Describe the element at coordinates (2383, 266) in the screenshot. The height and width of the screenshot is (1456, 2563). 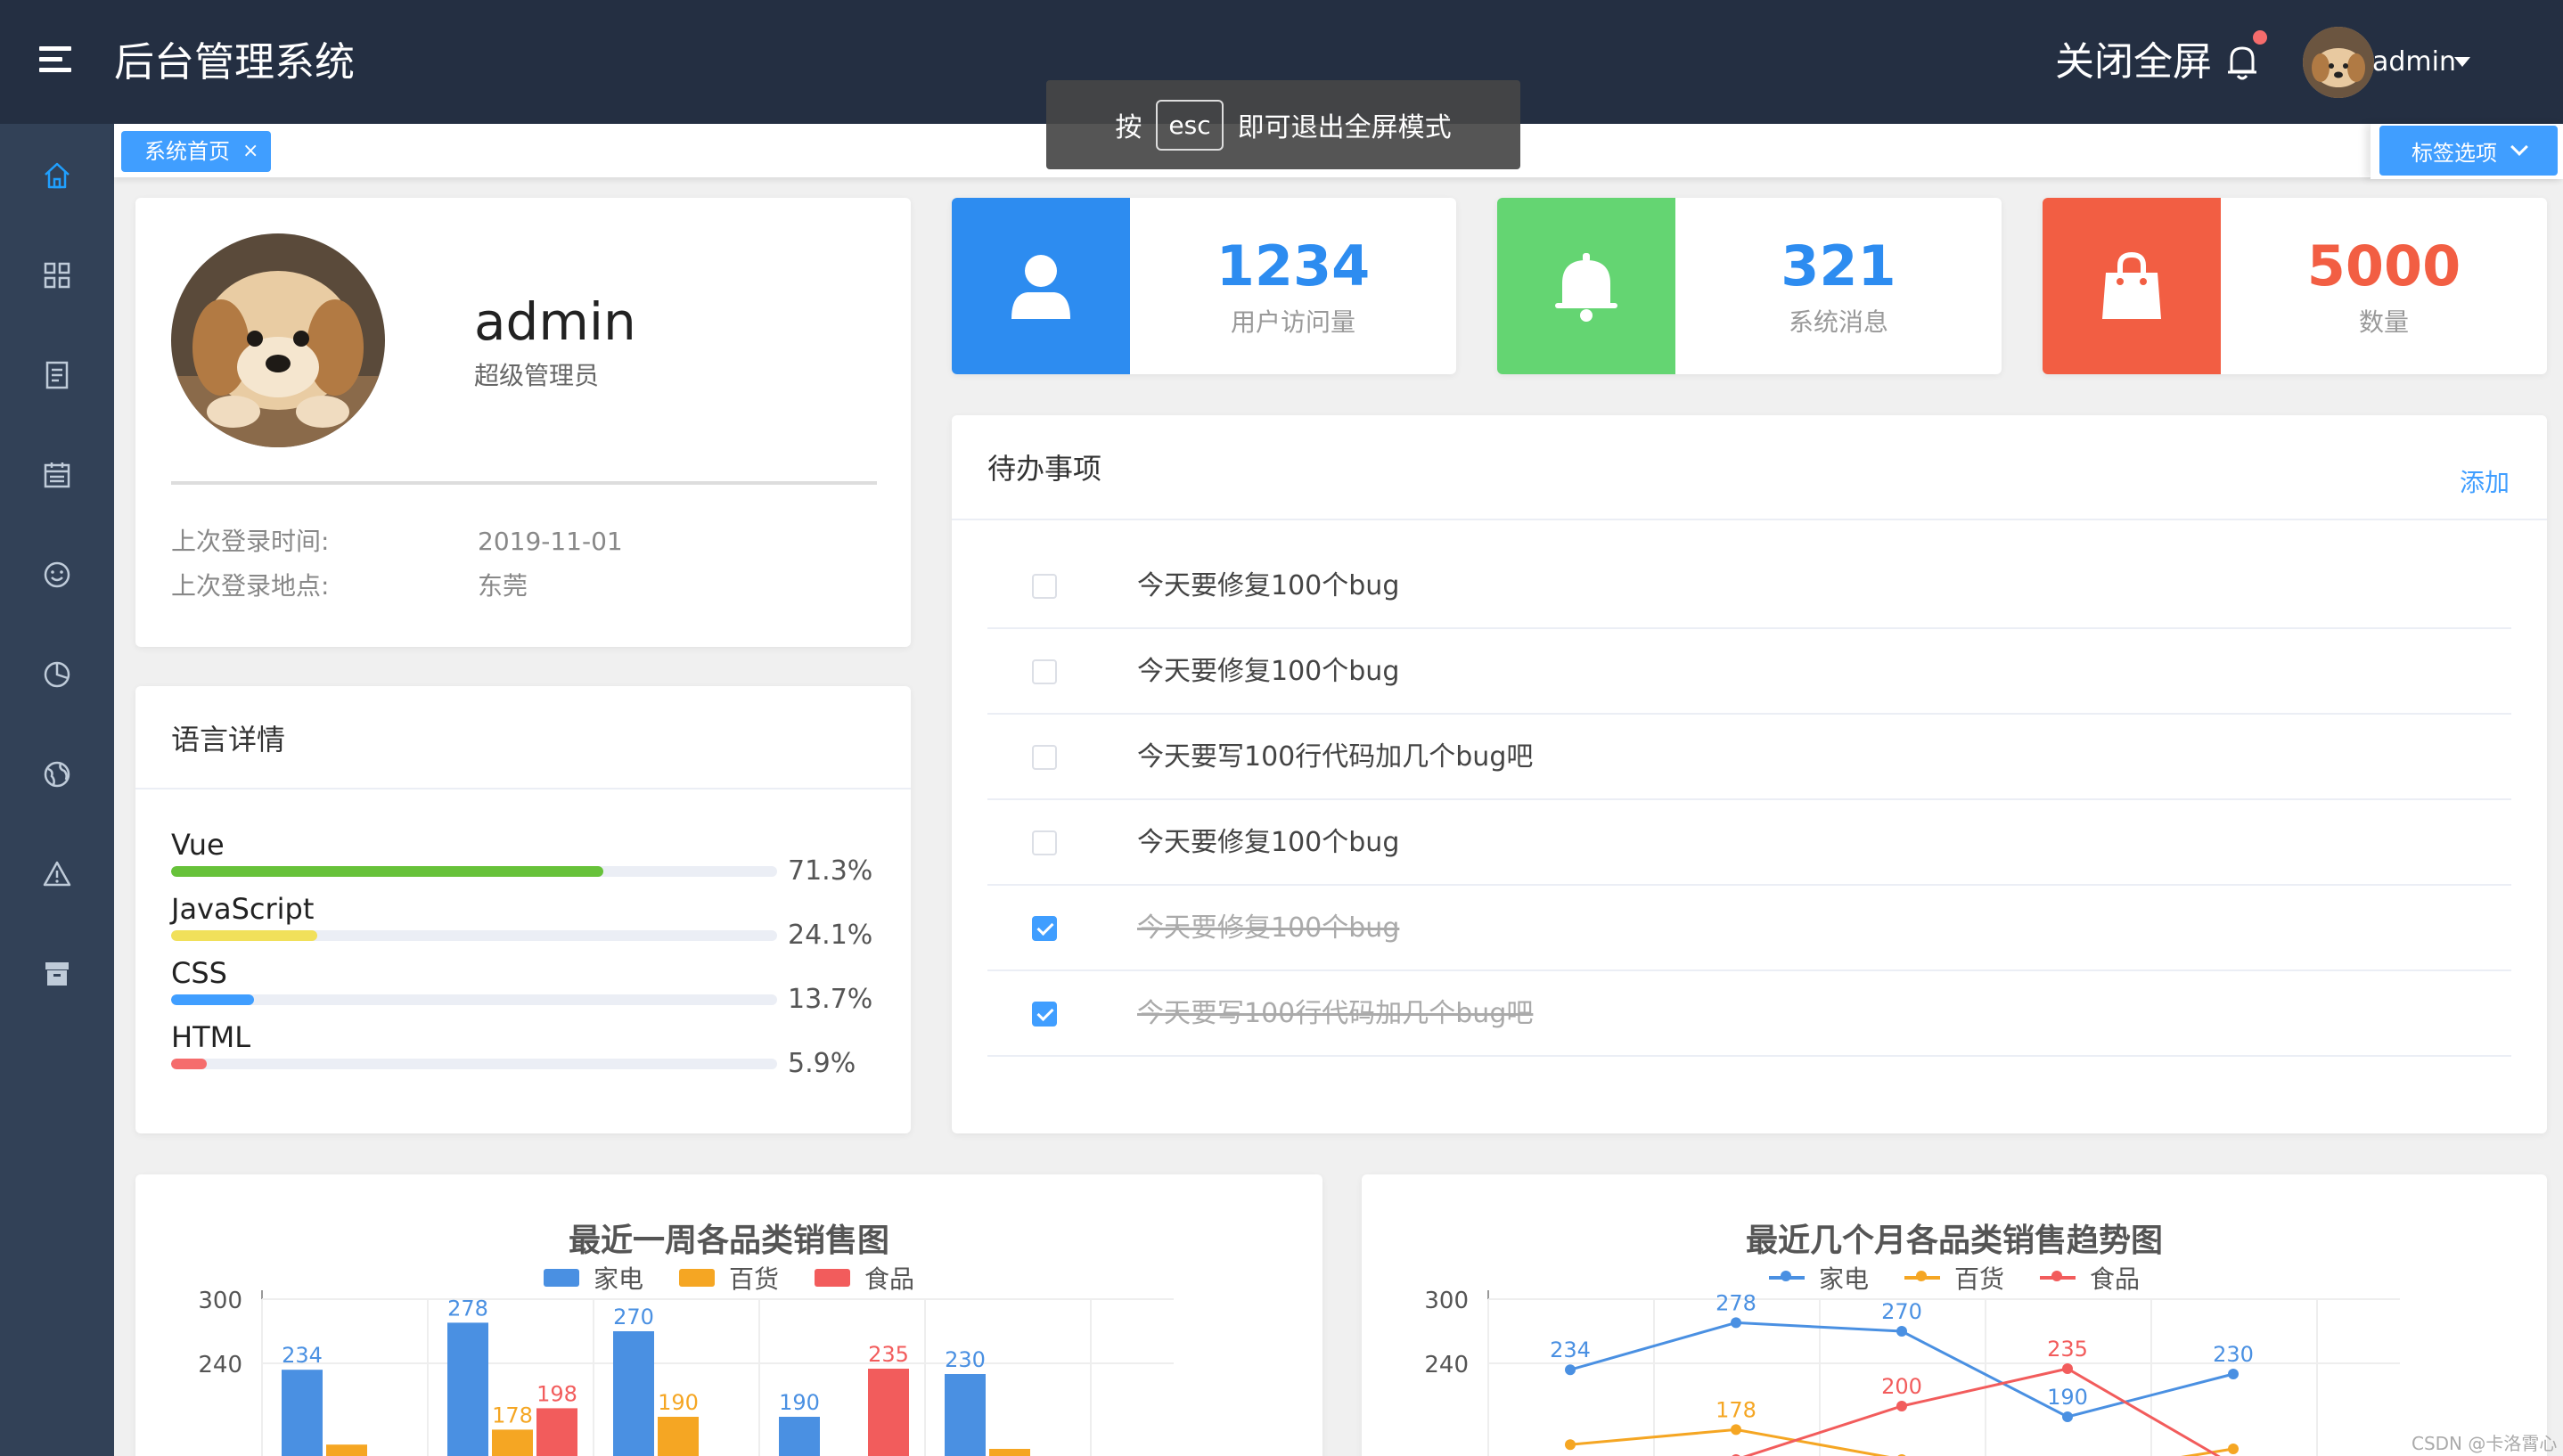
I see `stat-value: 5000` at that location.